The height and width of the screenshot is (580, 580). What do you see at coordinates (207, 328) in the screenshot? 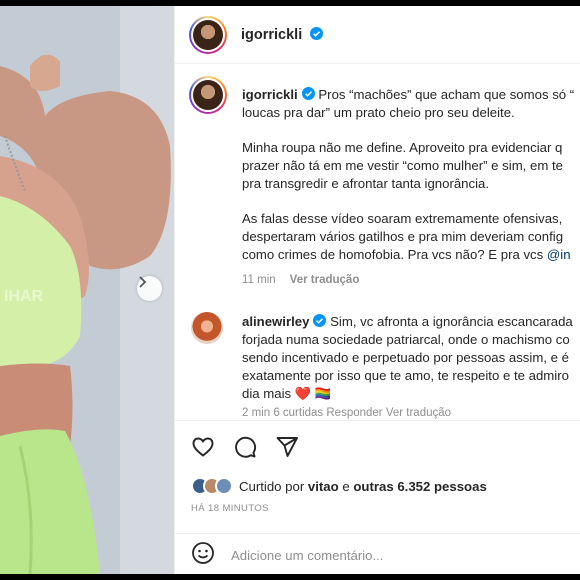
I see `commenter-avatar` at bounding box center [207, 328].